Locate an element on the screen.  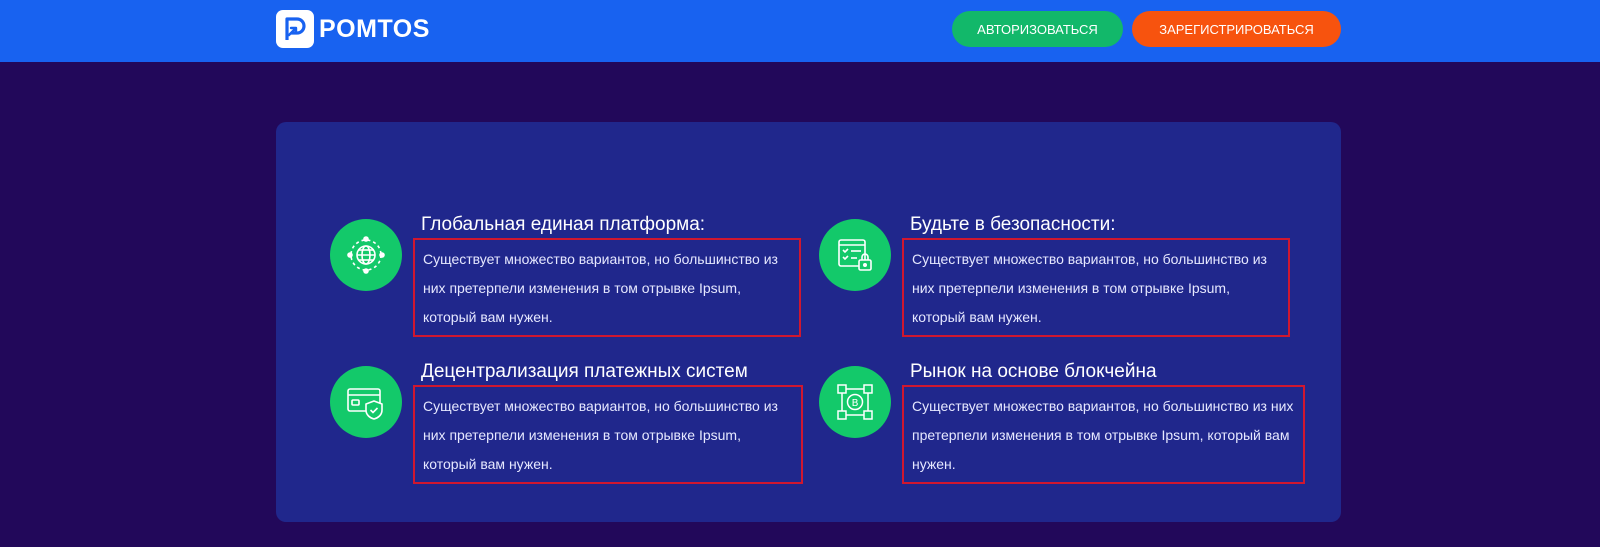
logo-text: POMTOS is located at coordinates (374, 28).